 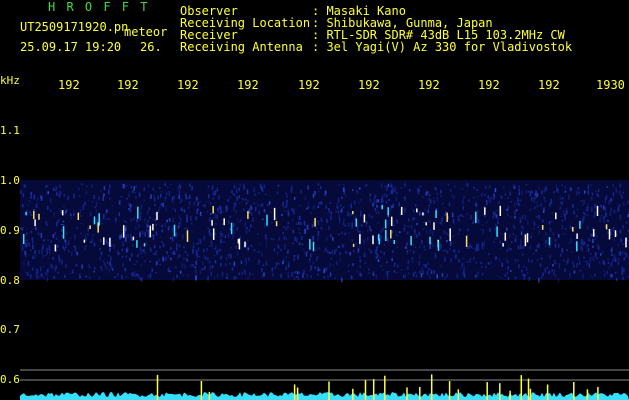 I want to click on app-title: H R O F F T, so click(x=99, y=7).